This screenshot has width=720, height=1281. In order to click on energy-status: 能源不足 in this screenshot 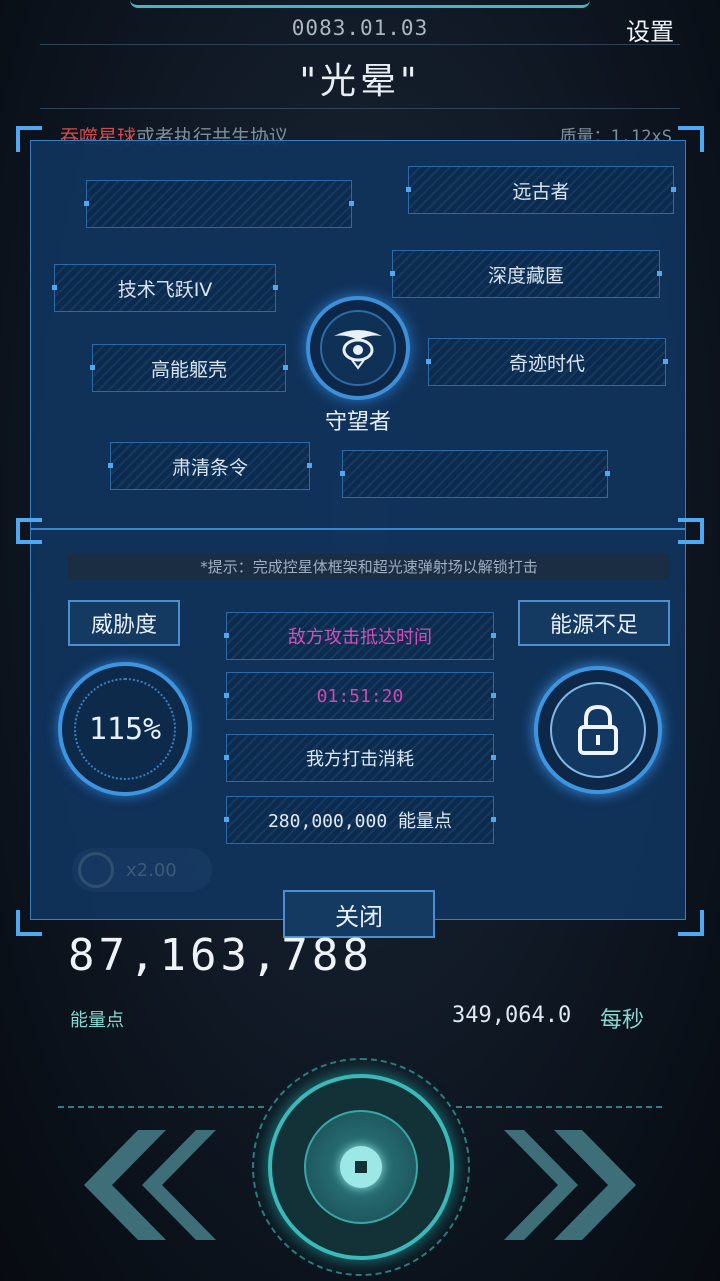, I will do `click(594, 623)`.